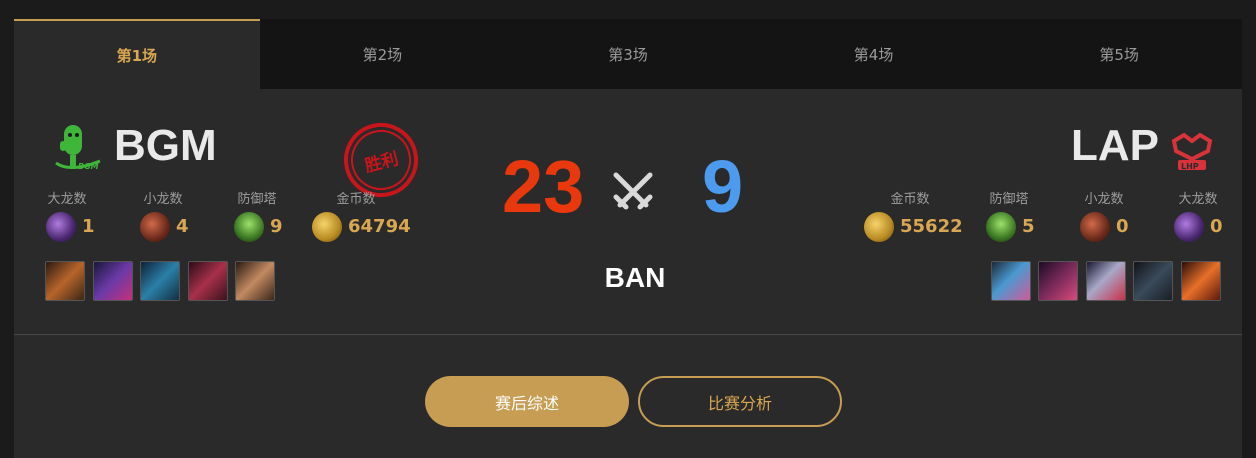 This screenshot has height=458, width=1256. Describe the element at coordinates (1122, 226) in the screenshot. I see `right-dragon-value: 0` at that location.